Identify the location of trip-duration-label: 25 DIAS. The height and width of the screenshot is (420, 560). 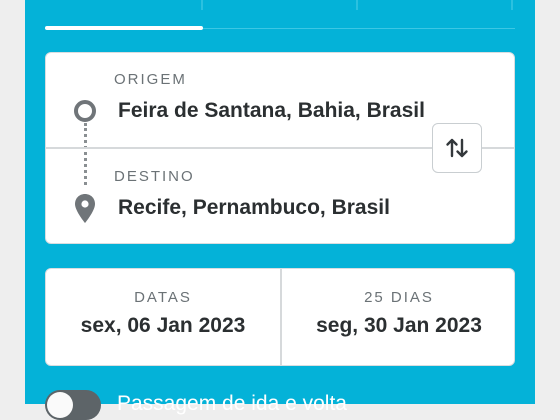
(399, 297).